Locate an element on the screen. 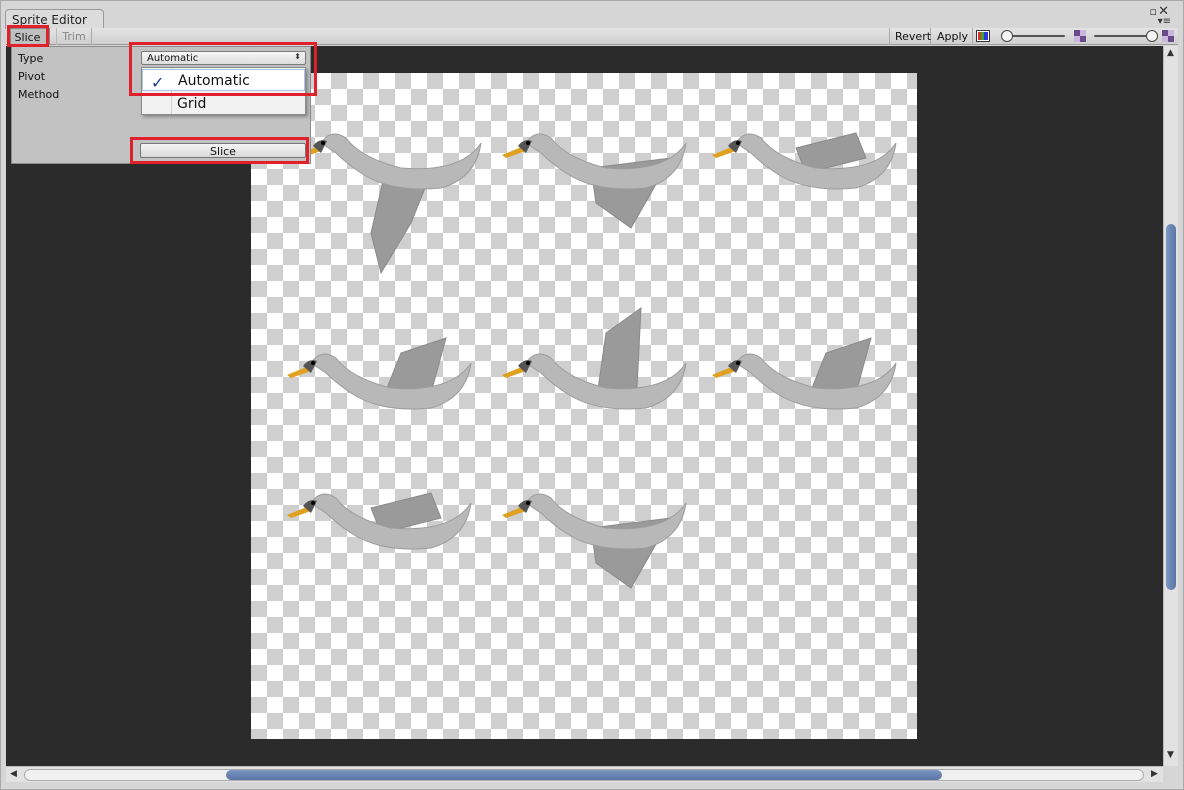  apply-button: Apply is located at coordinates (952, 36).